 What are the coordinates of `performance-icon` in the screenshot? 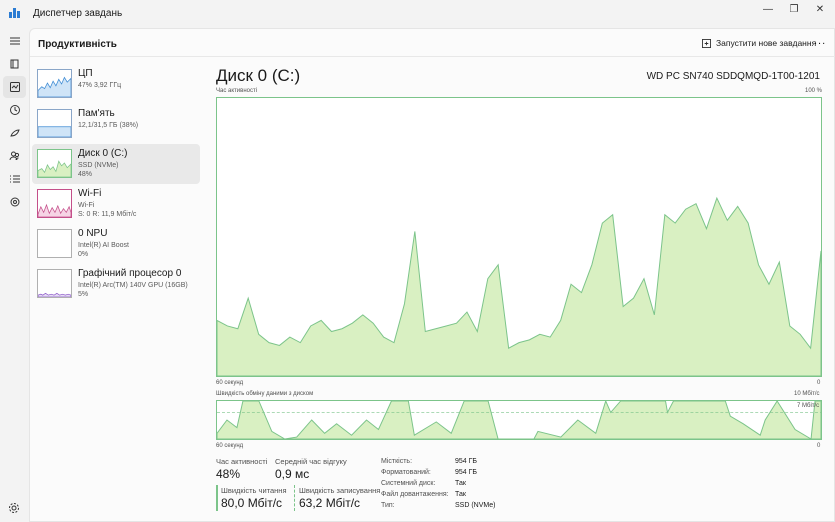 It's located at (14, 87).